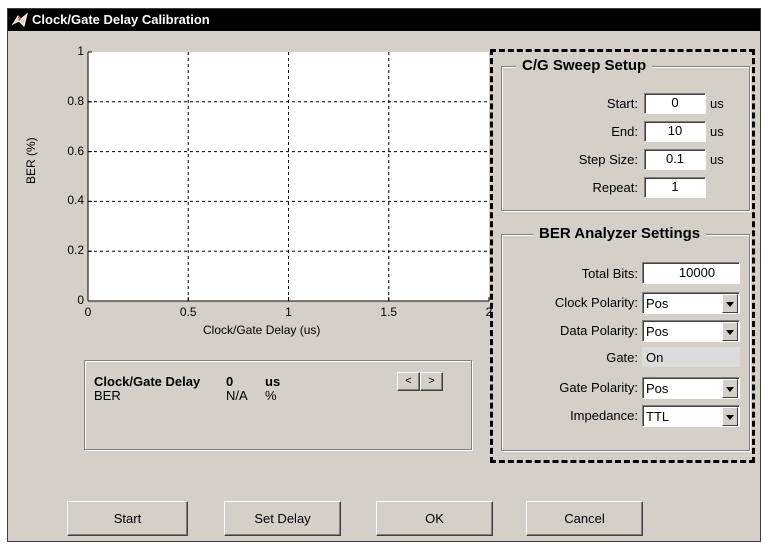 The height and width of the screenshot is (544, 764). I want to click on clock-polarity-label: Clock Polarity:, so click(596, 302).